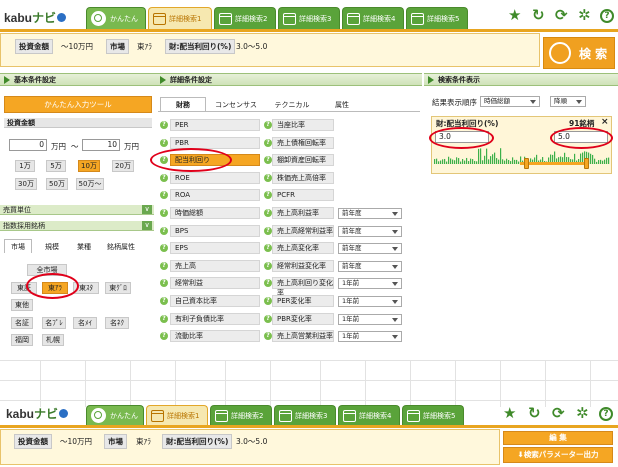  I want to click on amount-chip: 20万, so click(123, 166).